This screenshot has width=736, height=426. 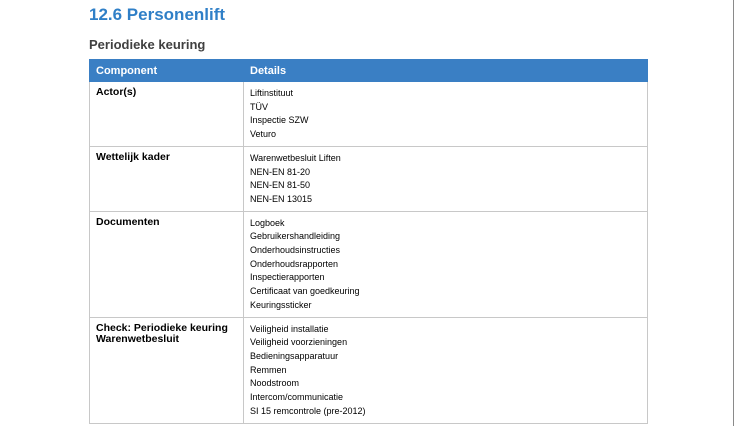 I want to click on details-cell: Liftinstituut TÜV Inspectie SZW Veturo, so click(x=445, y=114).